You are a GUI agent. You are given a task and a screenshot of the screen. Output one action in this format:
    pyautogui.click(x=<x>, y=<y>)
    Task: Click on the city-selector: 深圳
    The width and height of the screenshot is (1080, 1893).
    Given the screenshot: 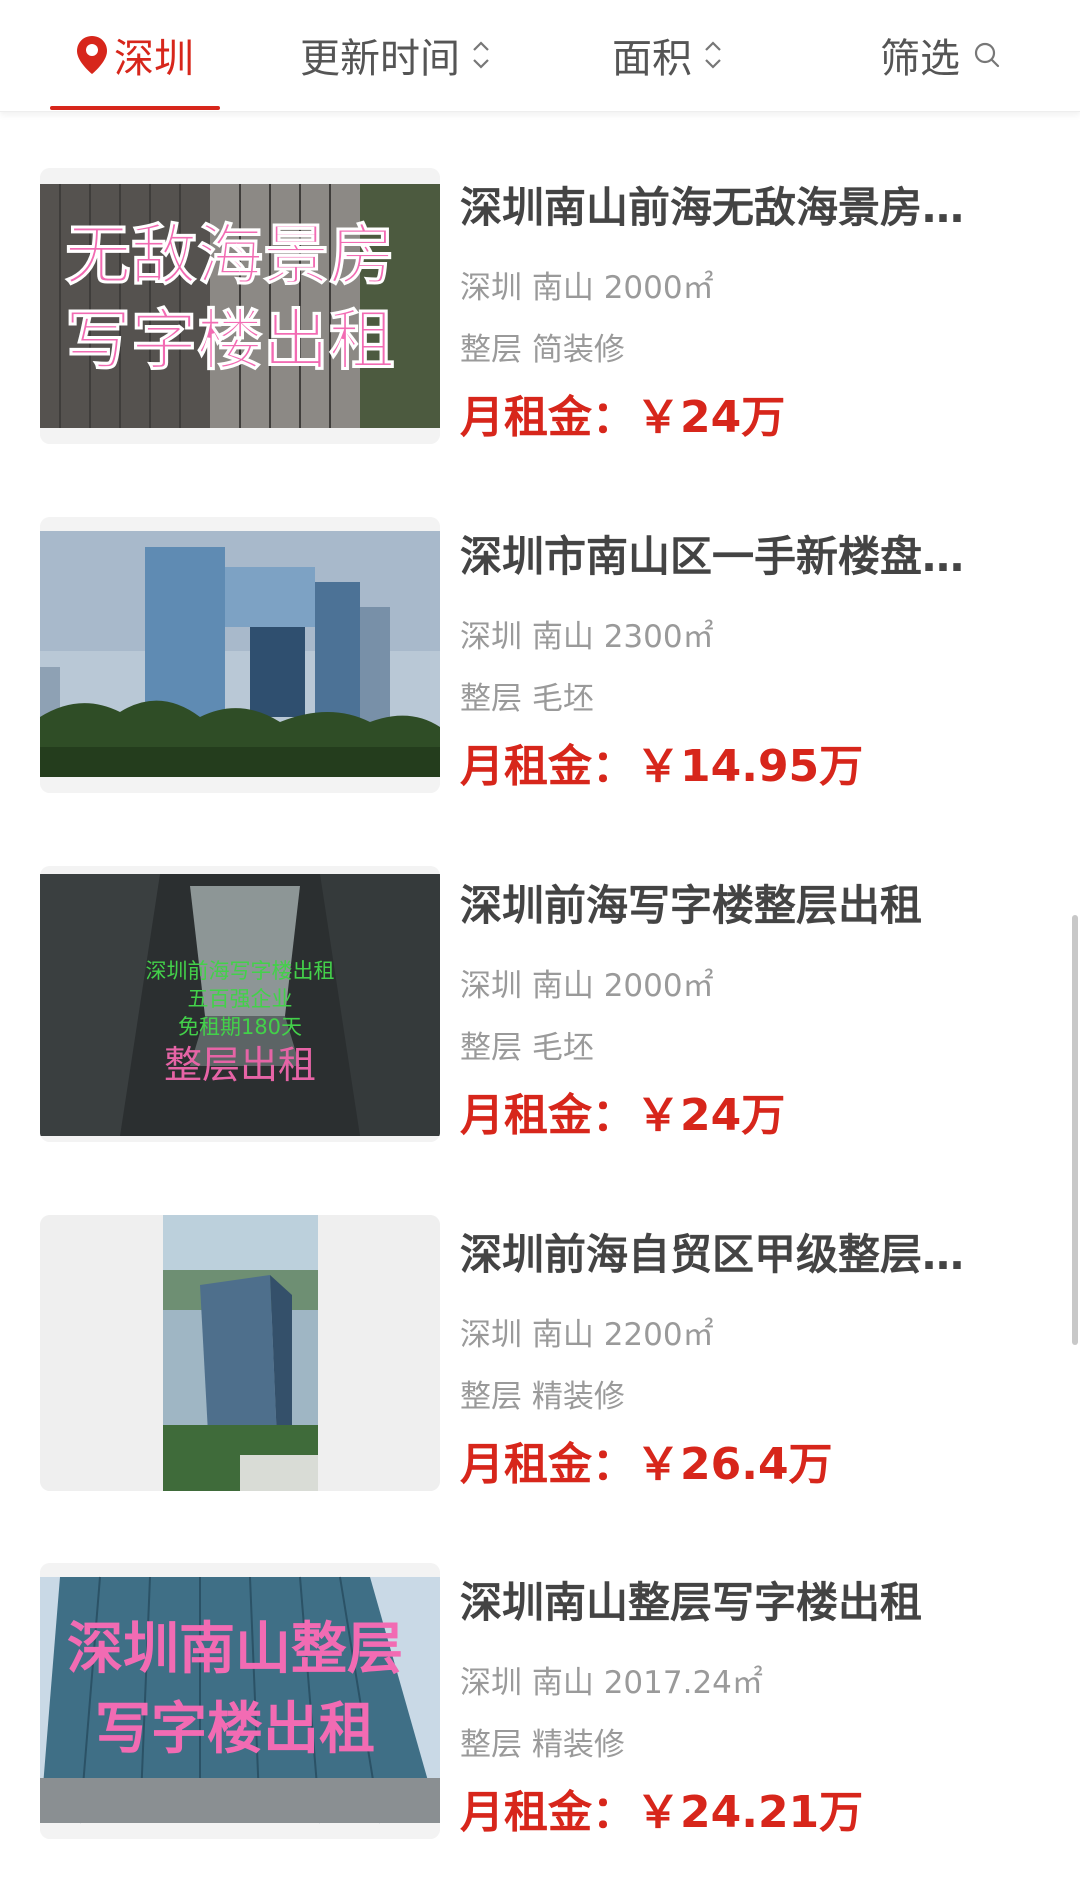 What is the action you would take?
    pyautogui.click(x=134, y=55)
    